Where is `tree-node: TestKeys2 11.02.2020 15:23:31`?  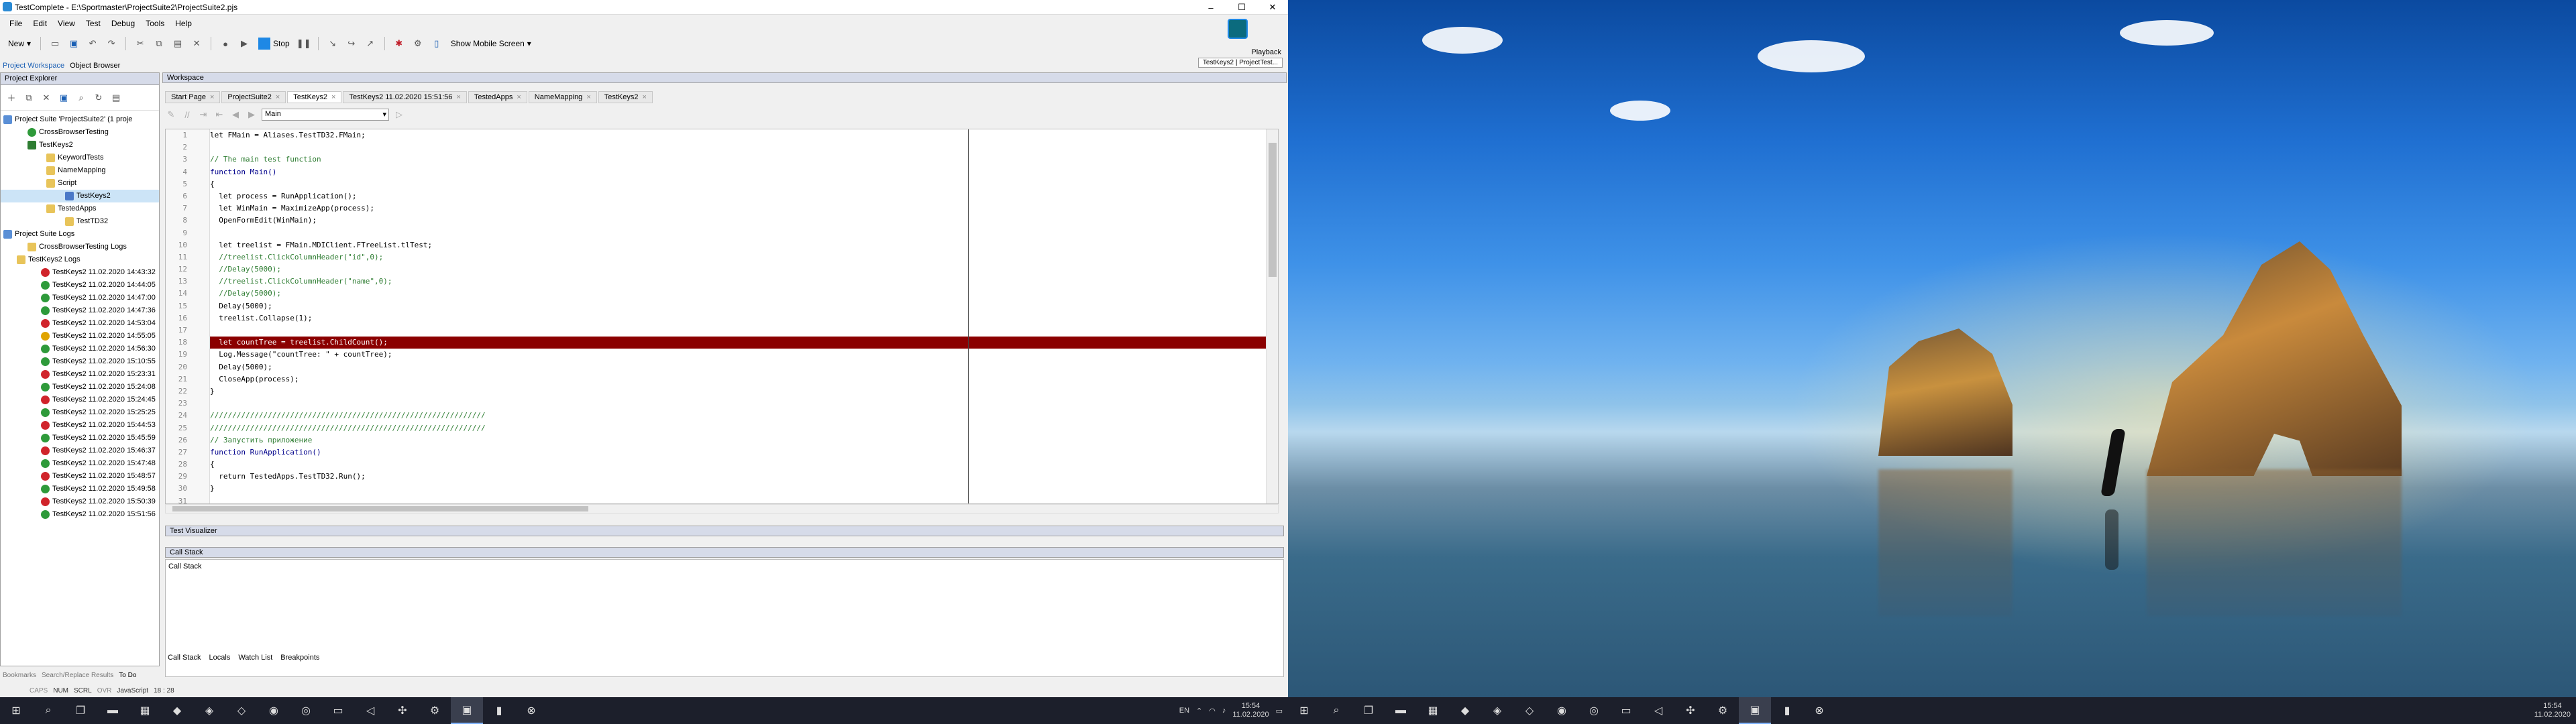
tree-node: TestKeys2 11.02.2020 15:23:31 is located at coordinates (80, 375).